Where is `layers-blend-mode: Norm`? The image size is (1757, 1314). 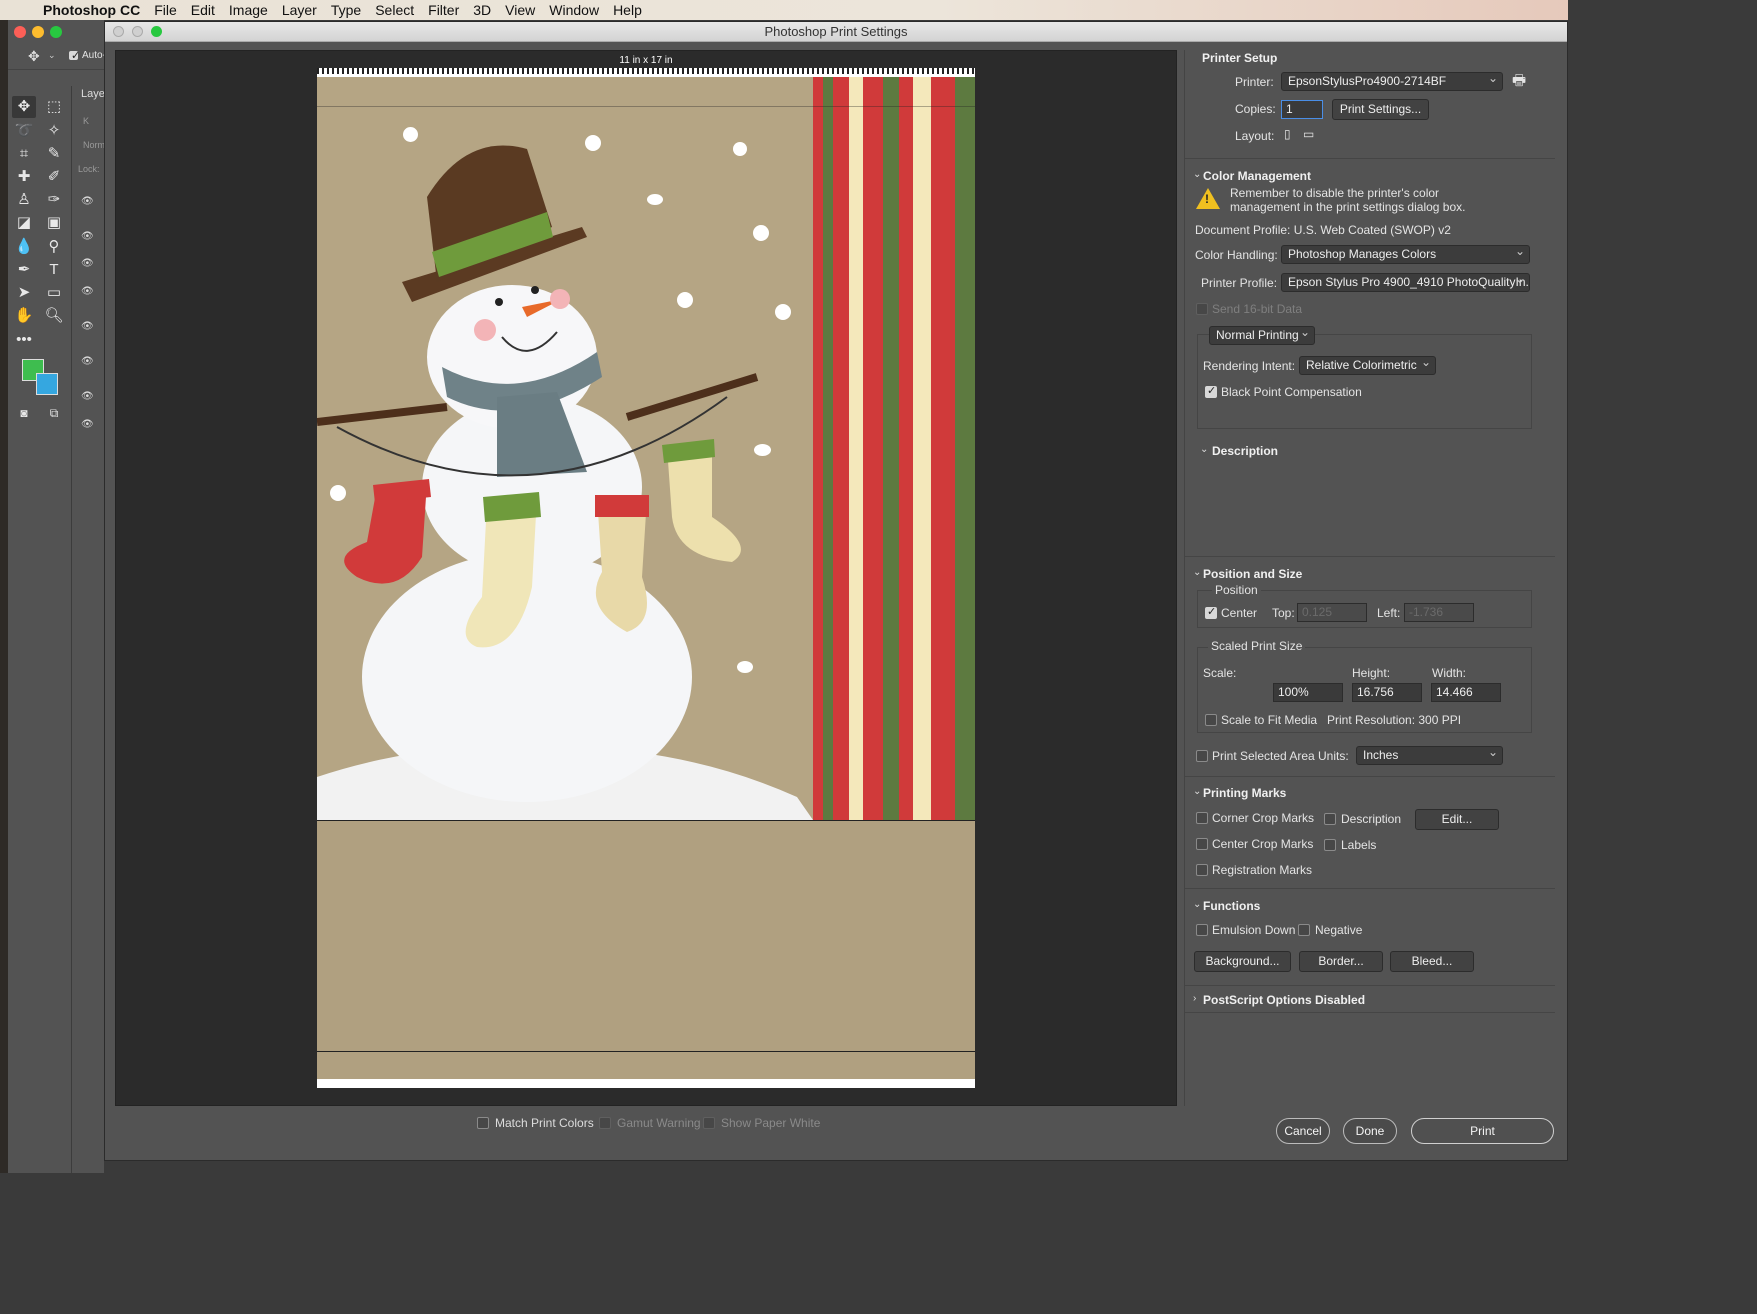
layers-blend-mode: Norm is located at coordinates (94, 145).